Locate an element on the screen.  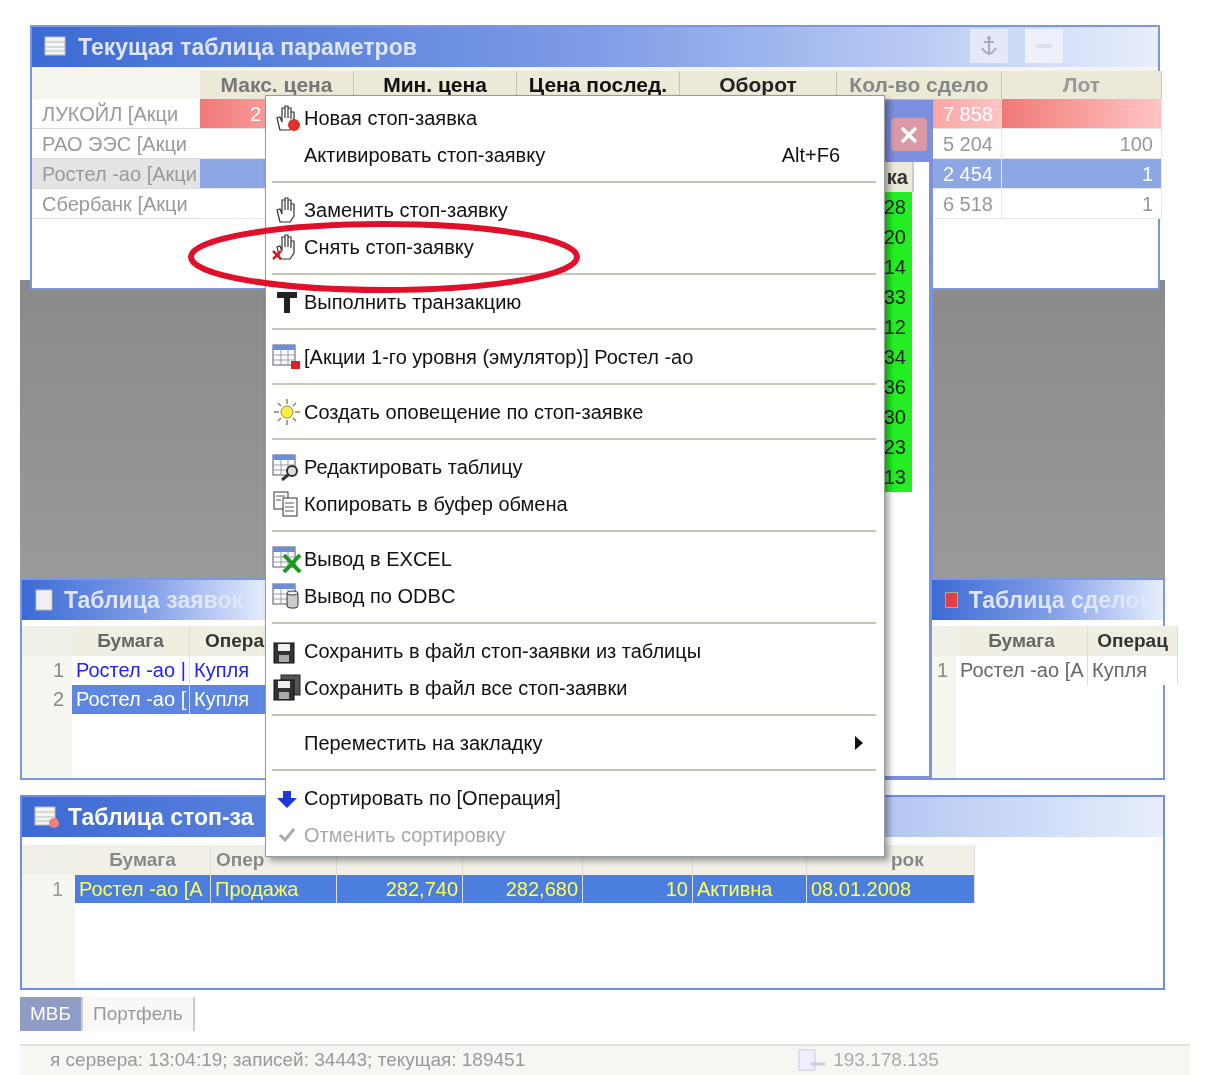
anchor-button is located at coordinates (989, 46).